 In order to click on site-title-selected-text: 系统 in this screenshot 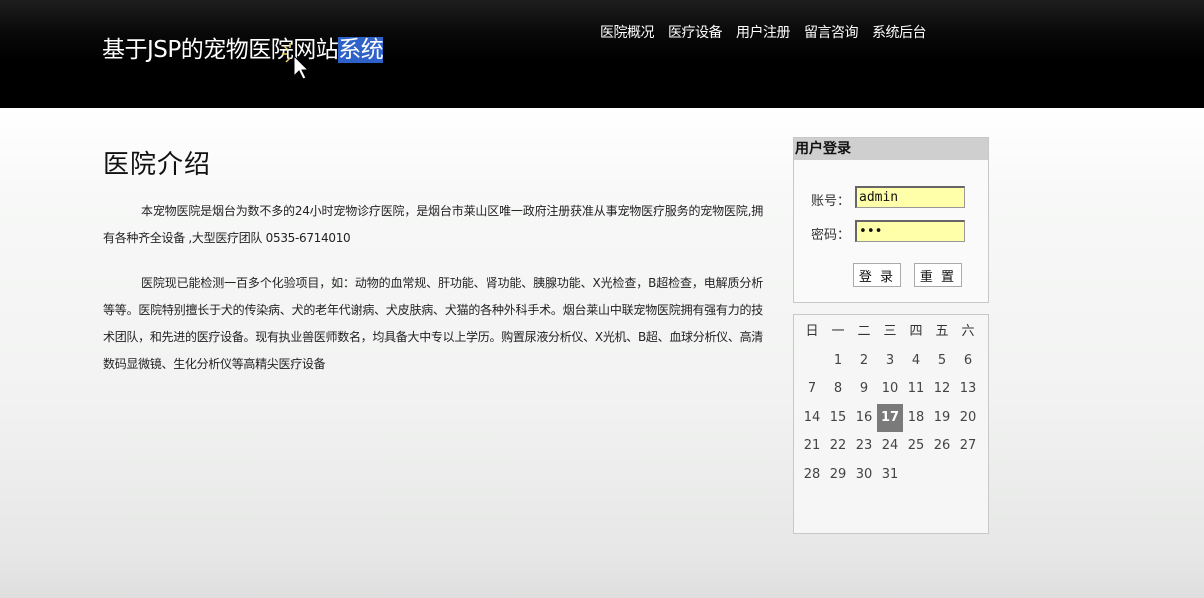, I will do `click(361, 50)`.